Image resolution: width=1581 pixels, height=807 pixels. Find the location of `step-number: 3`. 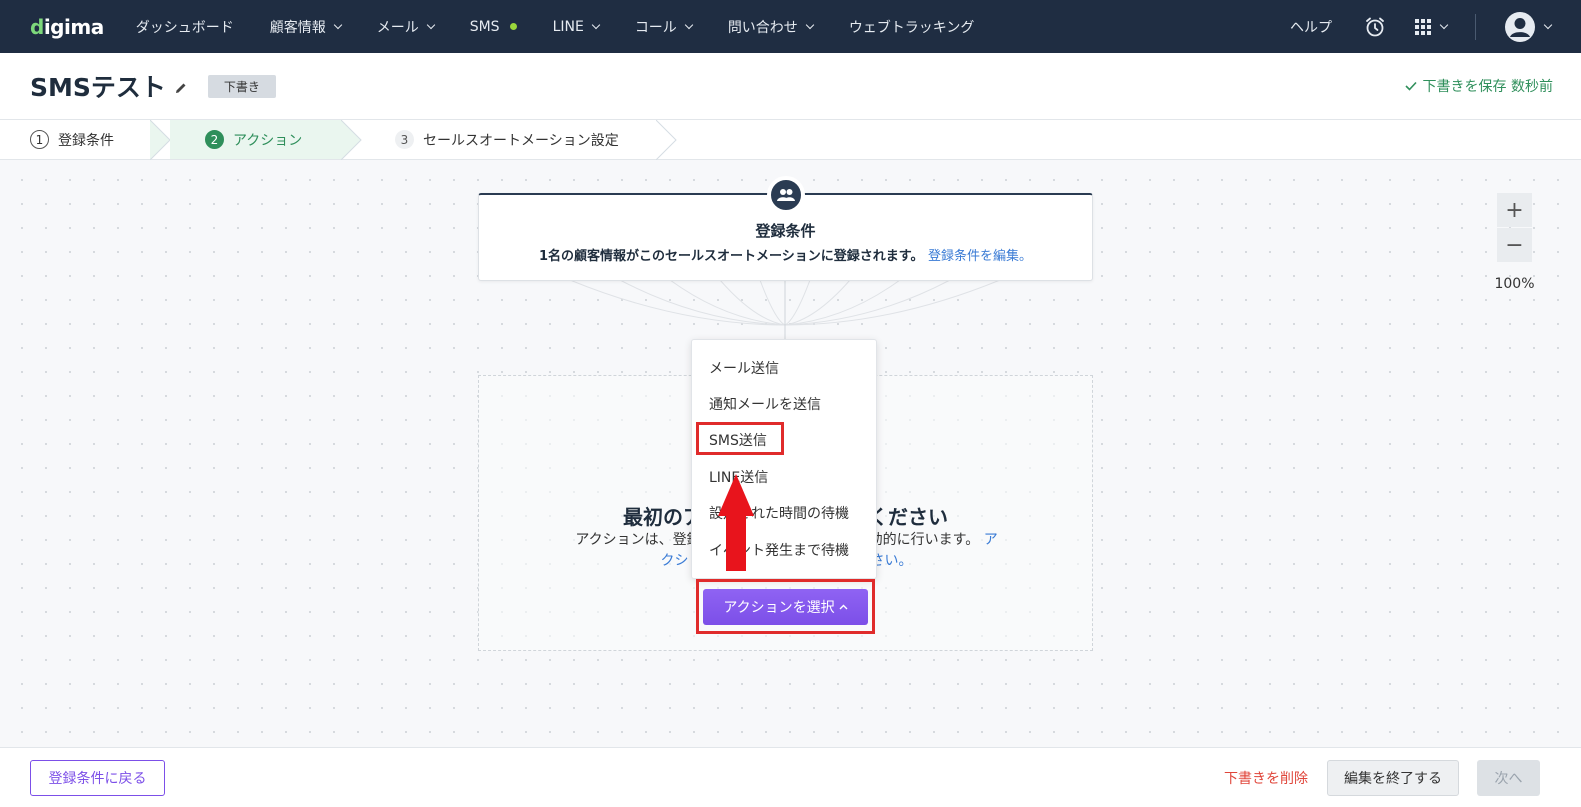

step-number: 3 is located at coordinates (404, 139).